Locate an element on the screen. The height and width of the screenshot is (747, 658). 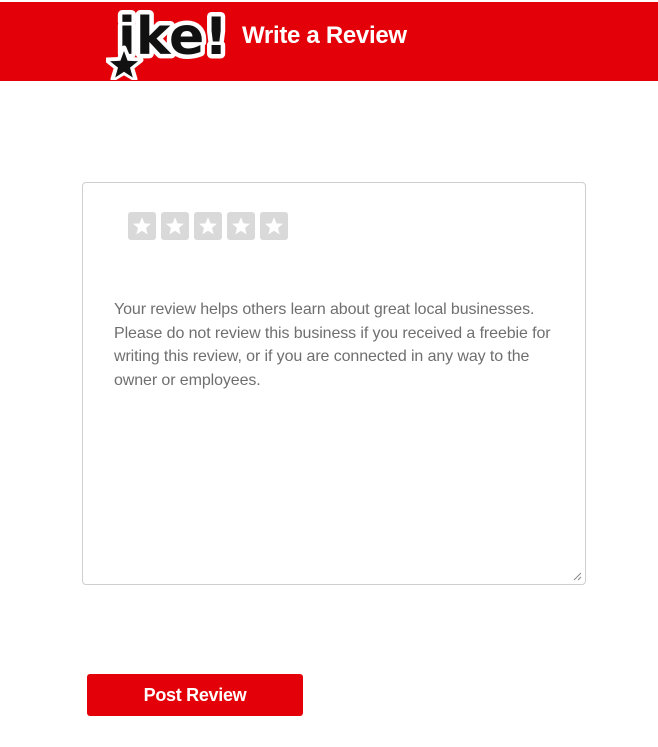
page-title: Write a Review is located at coordinates (324, 35).